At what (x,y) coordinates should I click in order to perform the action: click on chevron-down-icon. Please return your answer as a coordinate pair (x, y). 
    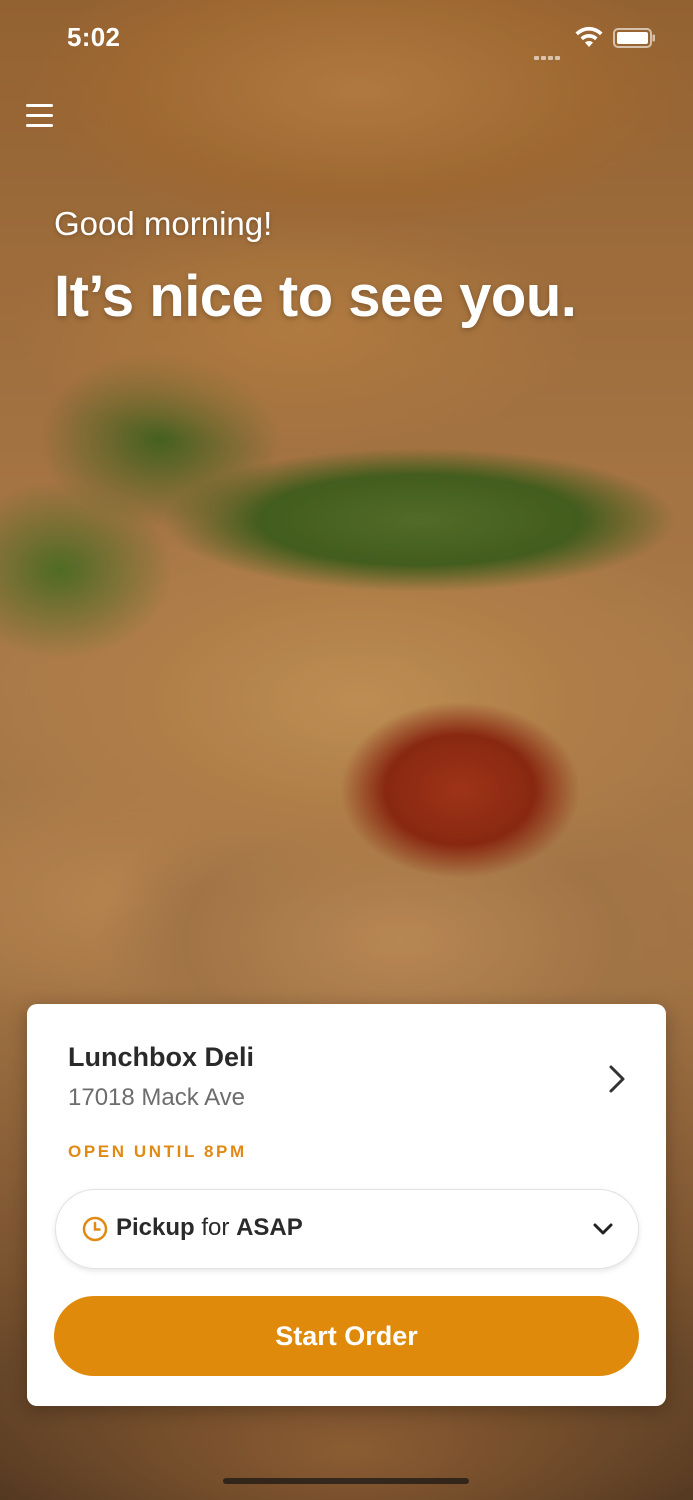
    Looking at the image, I should click on (603, 1229).